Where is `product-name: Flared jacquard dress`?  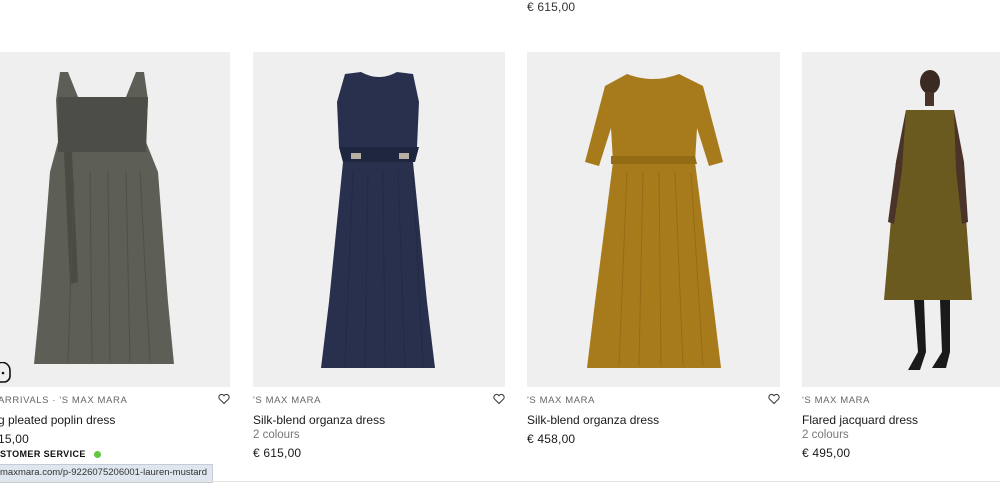
product-name: Flared jacquard dress is located at coordinates (860, 420).